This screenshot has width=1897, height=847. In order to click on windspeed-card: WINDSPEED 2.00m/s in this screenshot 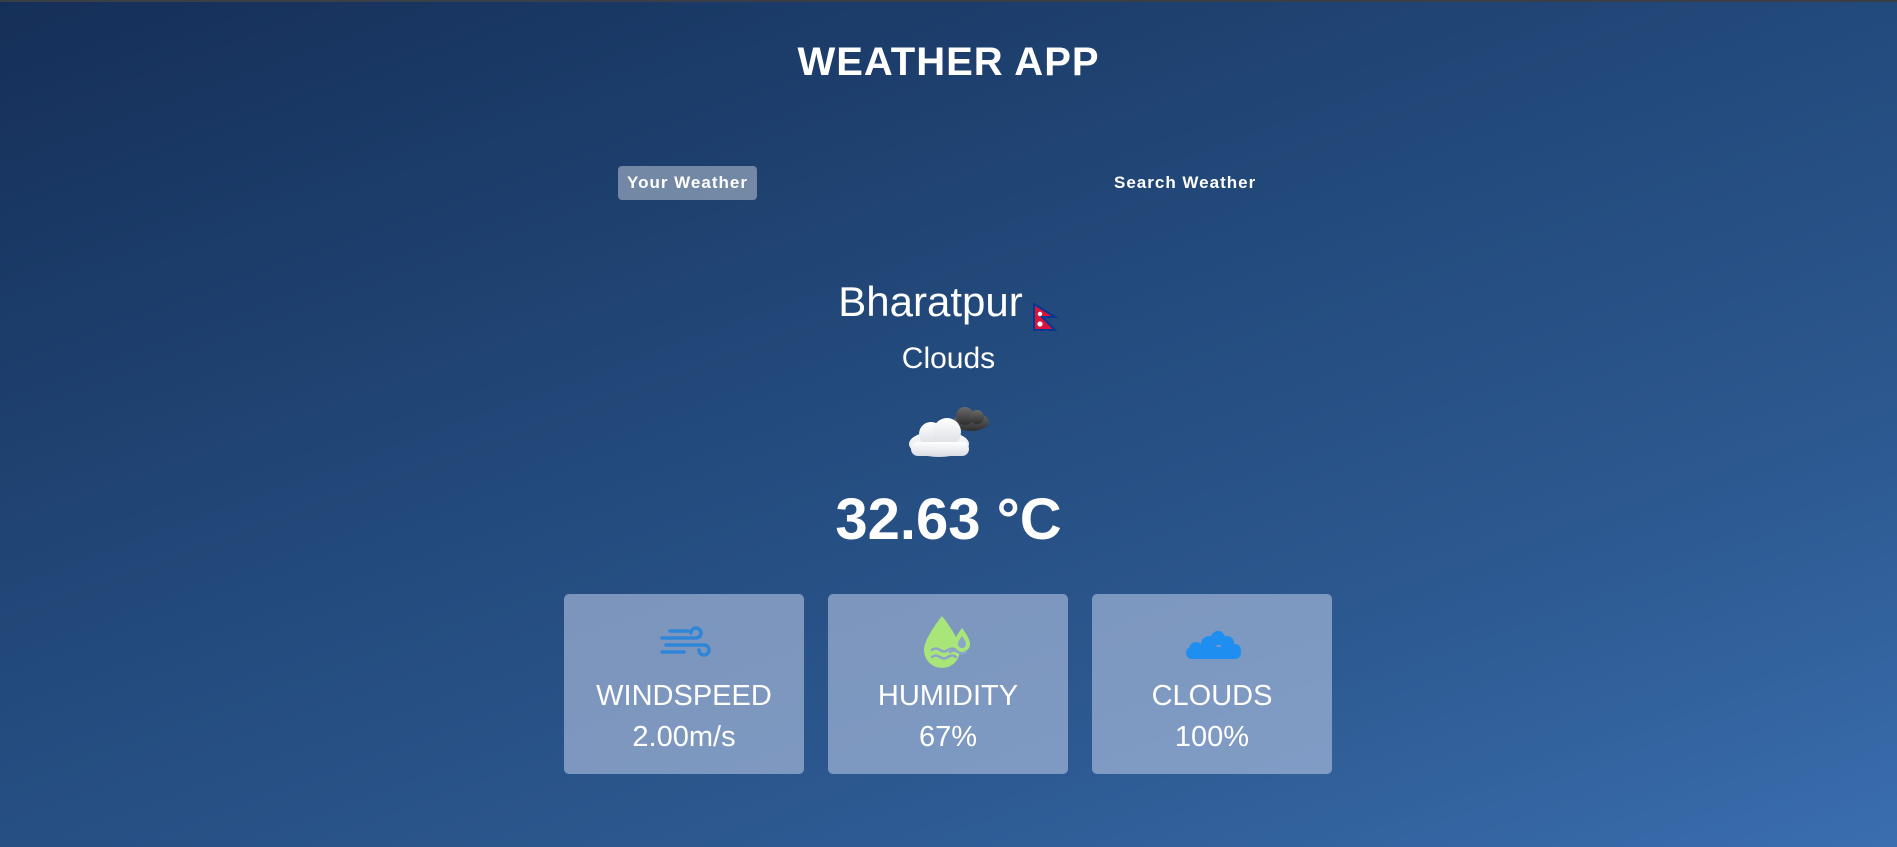, I will do `click(684, 684)`.